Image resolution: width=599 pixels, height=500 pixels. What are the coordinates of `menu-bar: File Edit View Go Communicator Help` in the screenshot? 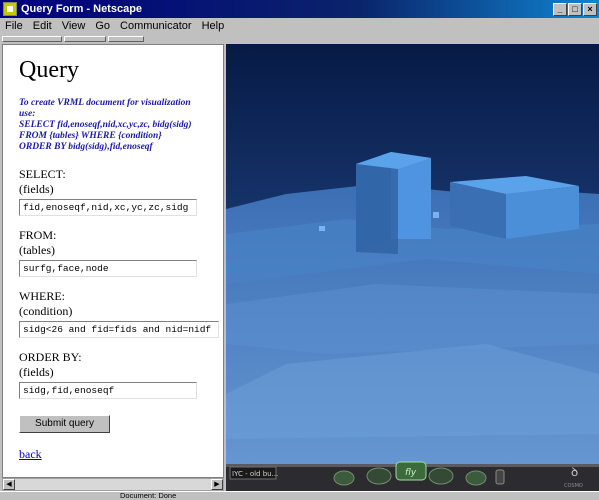 It's located at (299, 26).